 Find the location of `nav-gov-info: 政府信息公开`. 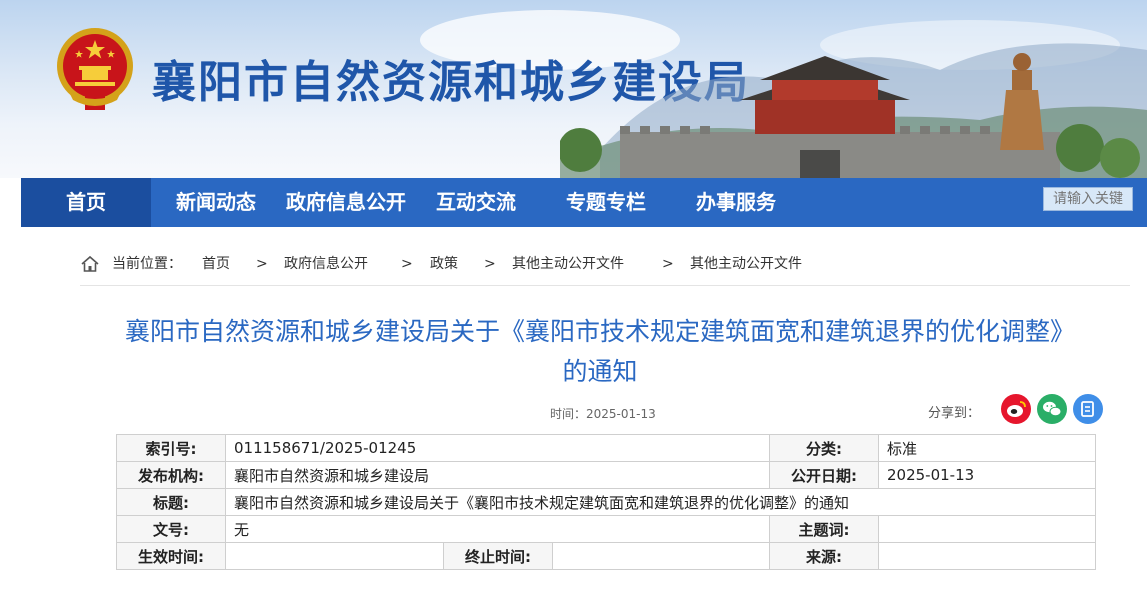

nav-gov-info: 政府信息公开 is located at coordinates (346, 202).